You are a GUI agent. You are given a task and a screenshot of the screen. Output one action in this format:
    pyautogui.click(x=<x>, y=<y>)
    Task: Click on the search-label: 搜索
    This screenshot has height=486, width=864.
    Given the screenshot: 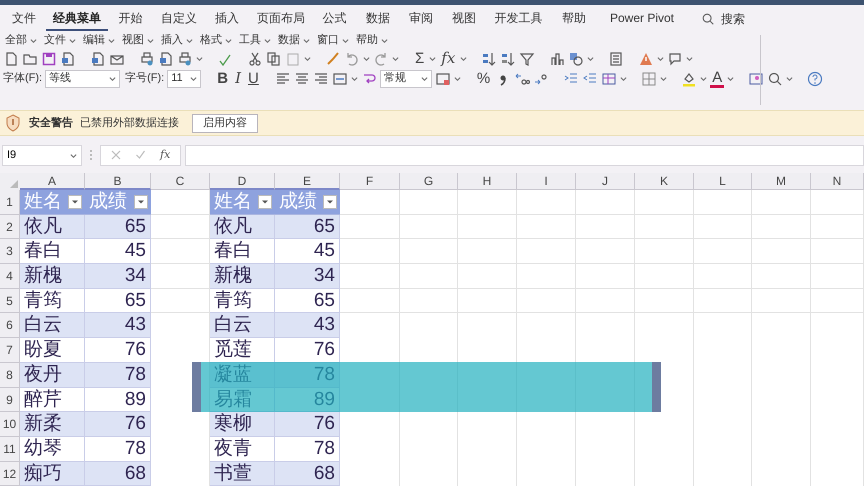 What is the action you would take?
    pyautogui.click(x=733, y=19)
    